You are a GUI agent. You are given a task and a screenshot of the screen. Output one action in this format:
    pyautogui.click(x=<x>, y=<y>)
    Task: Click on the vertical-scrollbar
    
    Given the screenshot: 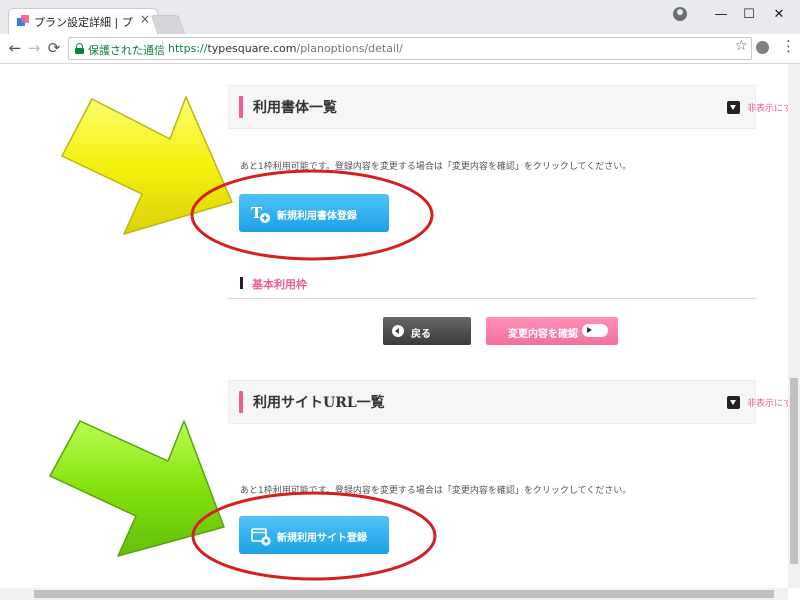 What is the action you would take?
    pyautogui.click(x=794, y=326)
    